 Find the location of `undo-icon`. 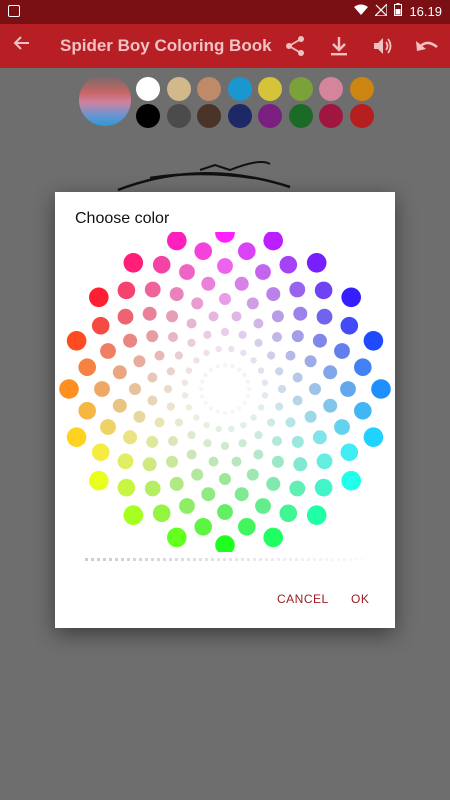

undo-icon is located at coordinates (427, 46).